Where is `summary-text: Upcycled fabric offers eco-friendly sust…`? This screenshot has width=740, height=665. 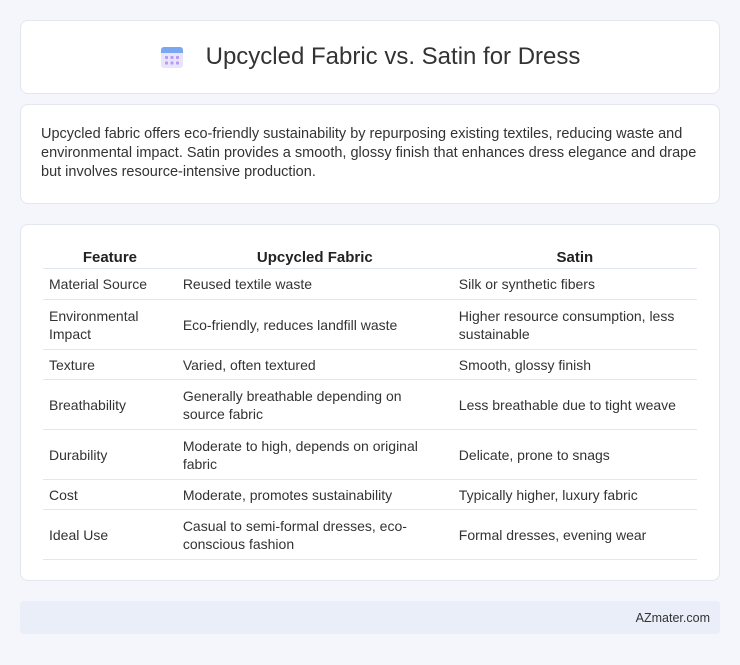
summary-text: Upcycled fabric offers eco-friendly sust… is located at coordinates (369, 153).